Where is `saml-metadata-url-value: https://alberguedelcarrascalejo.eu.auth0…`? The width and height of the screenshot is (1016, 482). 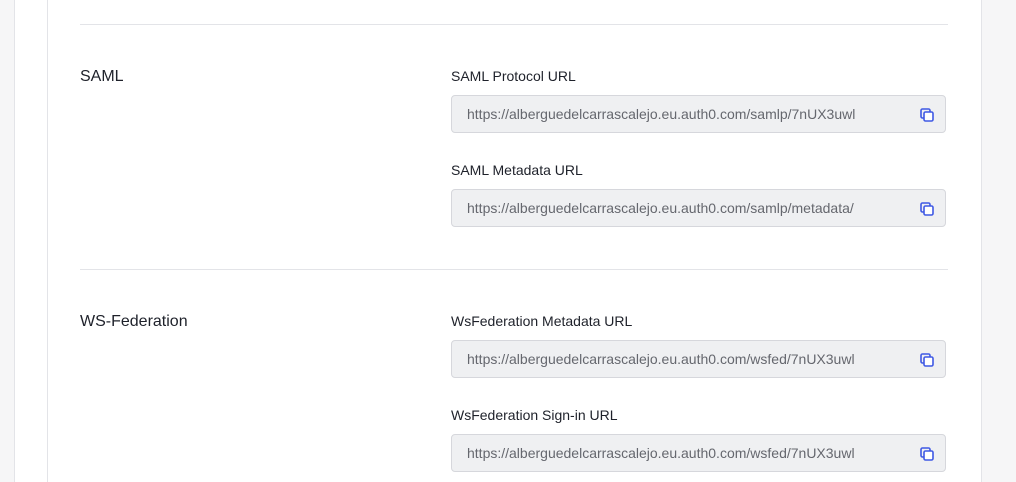
saml-metadata-url-value: https://alberguedelcarrascalejo.eu.auth0… is located at coordinates (679, 208).